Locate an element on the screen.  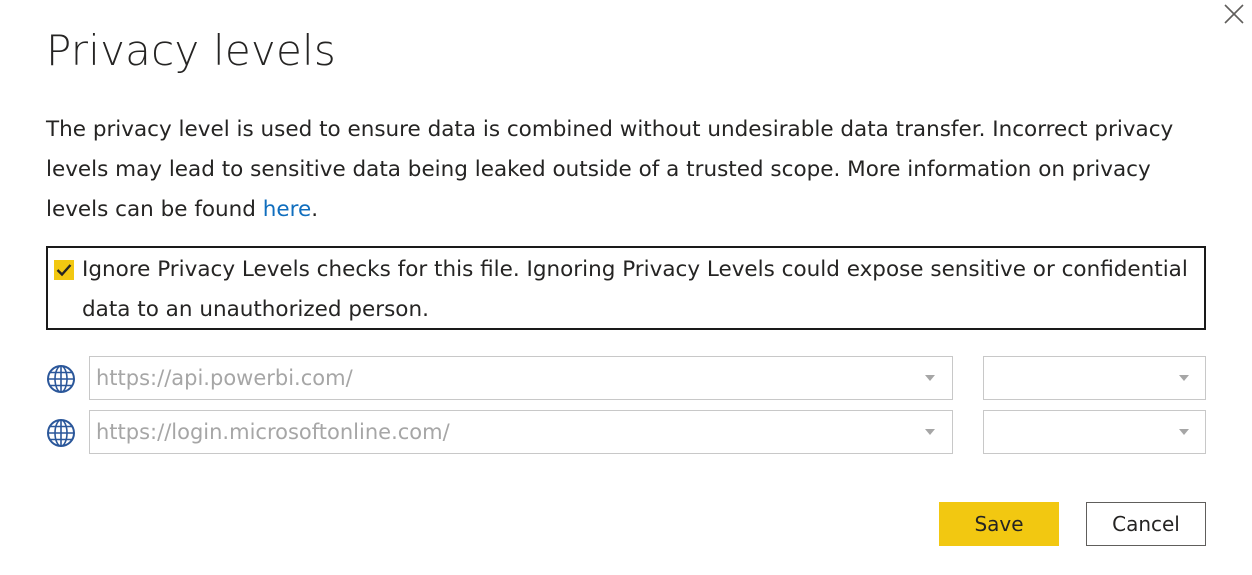
source-url-dropdown: https://login.microsoftonline.com/ is located at coordinates (521, 432).